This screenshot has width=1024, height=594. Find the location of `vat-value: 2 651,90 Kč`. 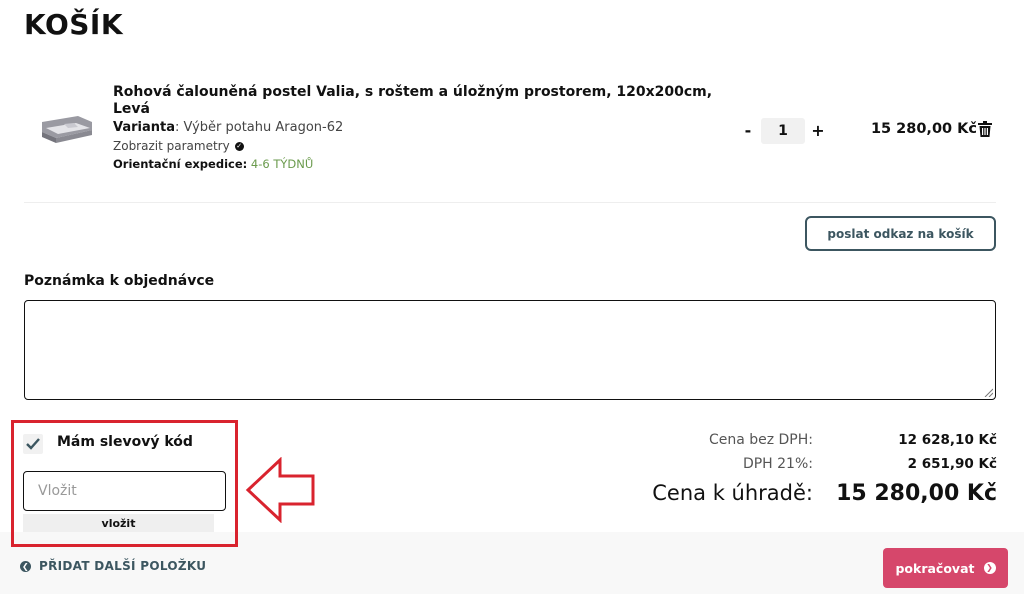

vat-value: 2 651,90 Kč is located at coordinates (952, 464).